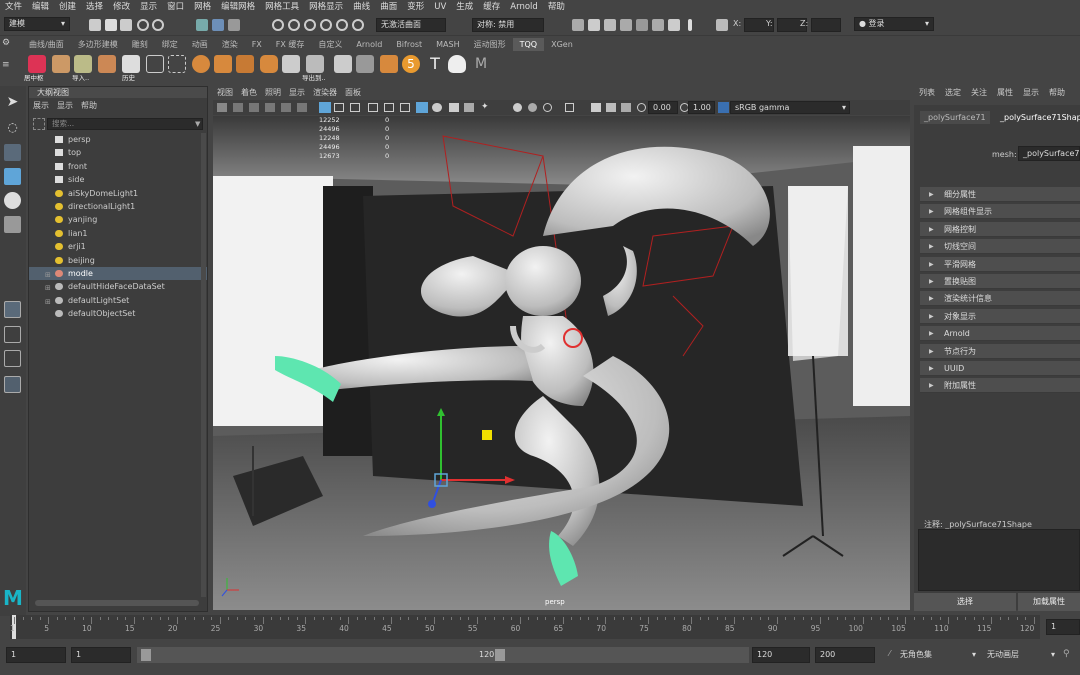 The width and height of the screenshot is (1080, 675). Describe the element at coordinates (9, 65) in the screenshot. I see `shelf-menu-icon: ≡` at that location.